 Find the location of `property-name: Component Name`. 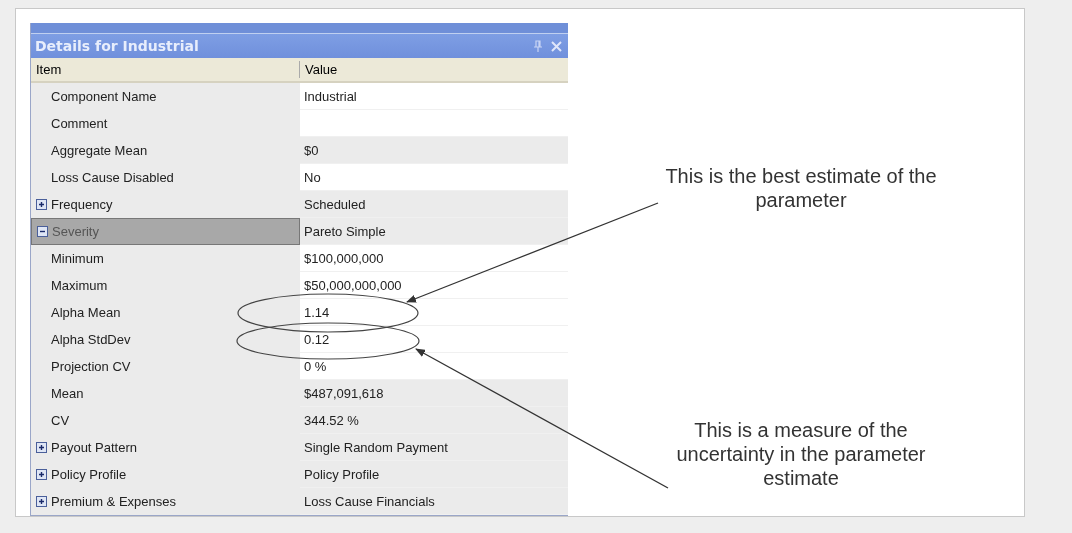

property-name: Component Name is located at coordinates (165, 96).